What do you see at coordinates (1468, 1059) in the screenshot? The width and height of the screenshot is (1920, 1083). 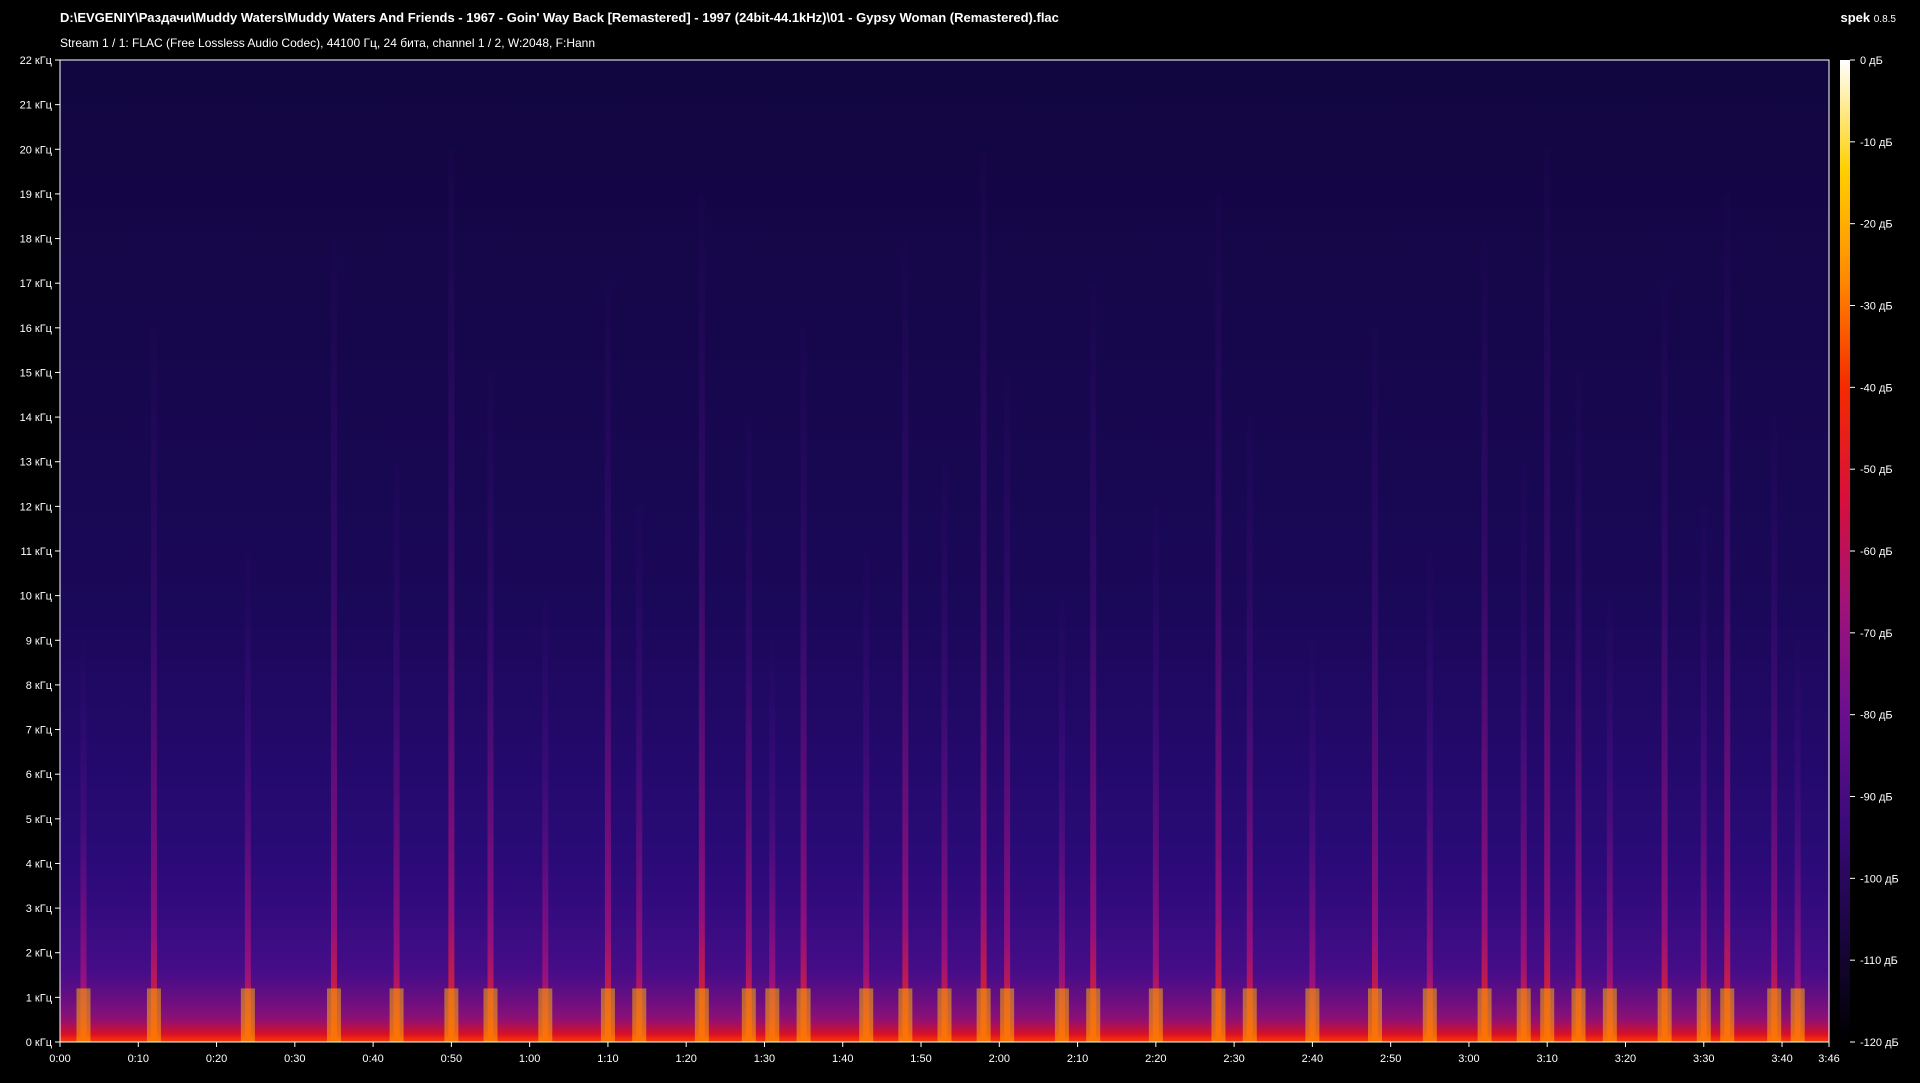 I see `x-tick-label: 3:00` at bounding box center [1468, 1059].